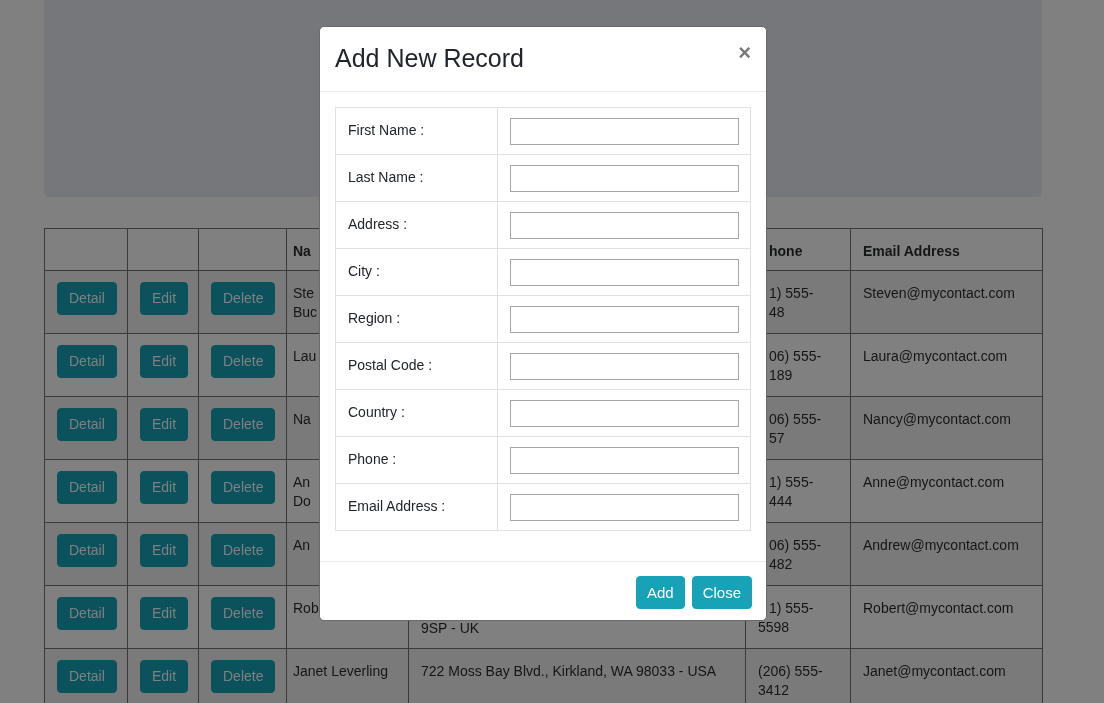  I want to click on name-text: Buc, so click(305, 312).